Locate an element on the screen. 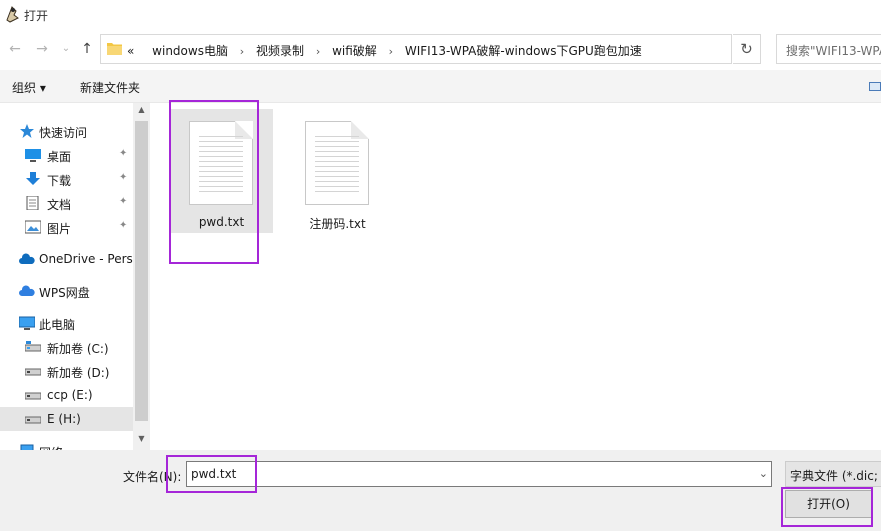 This screenshot has height=531, width=881. document-icon is located at coordinates (32, 203).